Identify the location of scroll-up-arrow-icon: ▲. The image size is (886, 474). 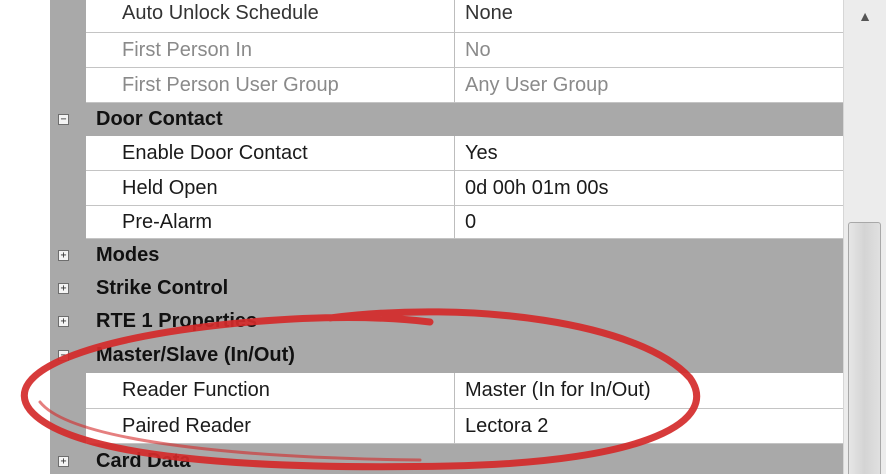
(865, 16).